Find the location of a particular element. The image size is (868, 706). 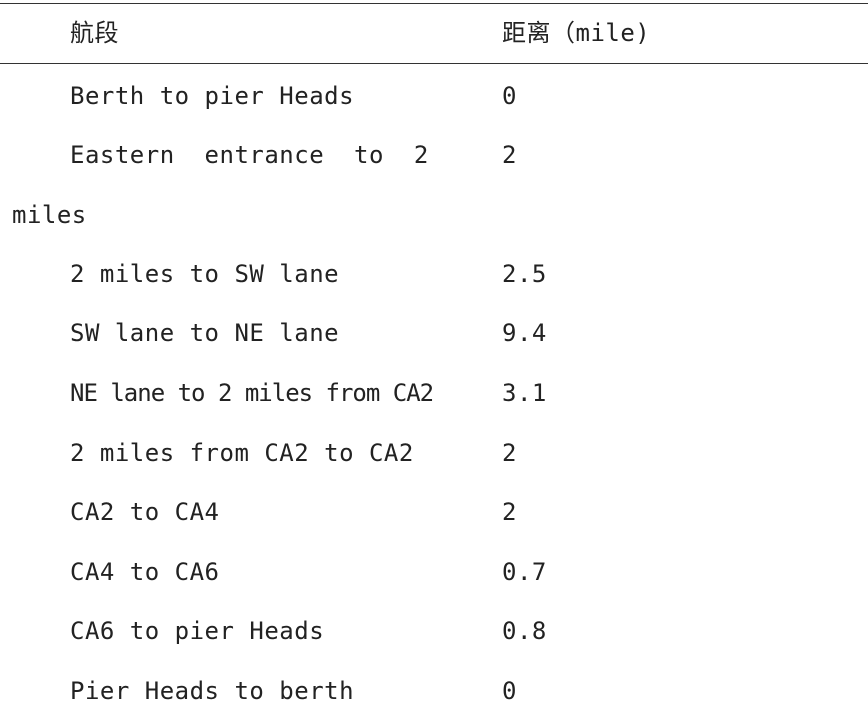

header-segment: 航段 is located at coordinates (94, 33).